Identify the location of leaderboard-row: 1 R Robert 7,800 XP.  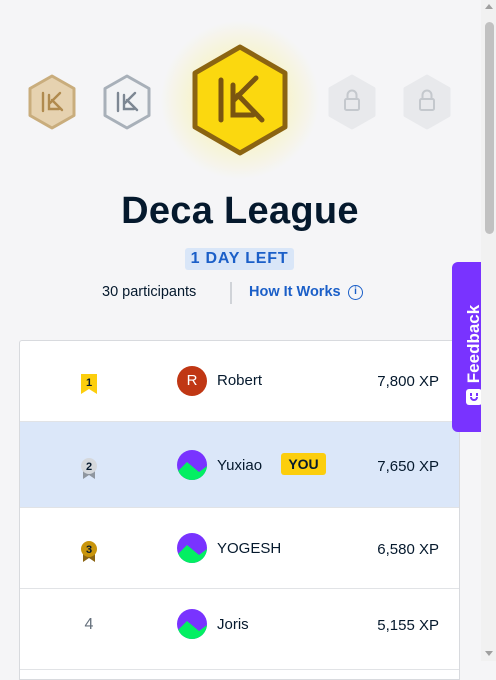
(239, 381).